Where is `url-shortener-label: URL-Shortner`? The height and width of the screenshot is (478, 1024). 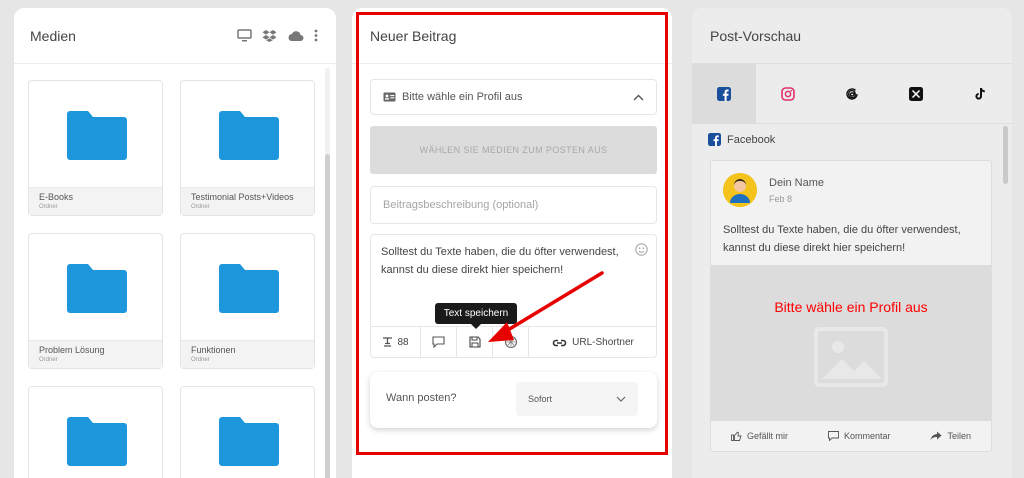
url-shortener-label: URL-Shortner is located at coordinates (603, 342).